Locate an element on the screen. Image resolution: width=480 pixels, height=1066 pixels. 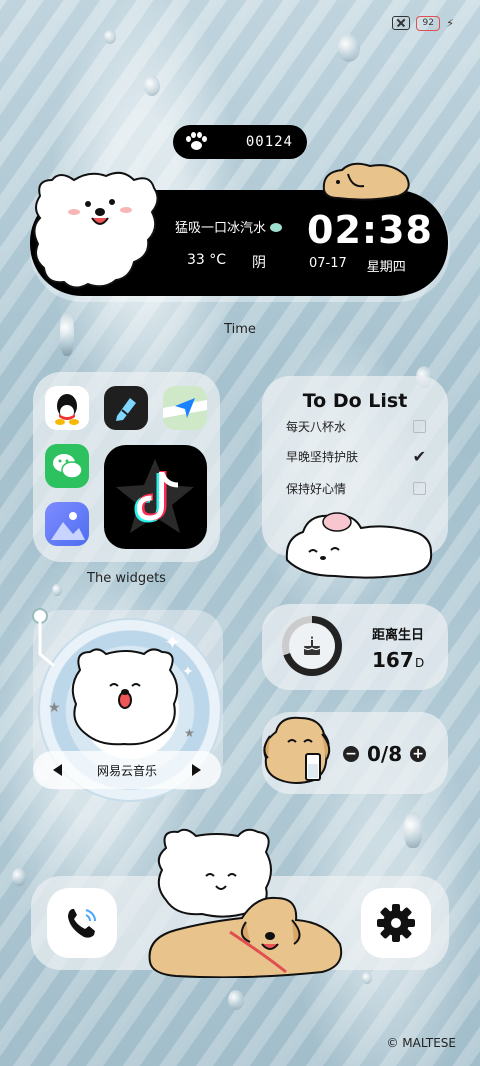
white-dog-face-illustration is located at coordinates (125, 697).